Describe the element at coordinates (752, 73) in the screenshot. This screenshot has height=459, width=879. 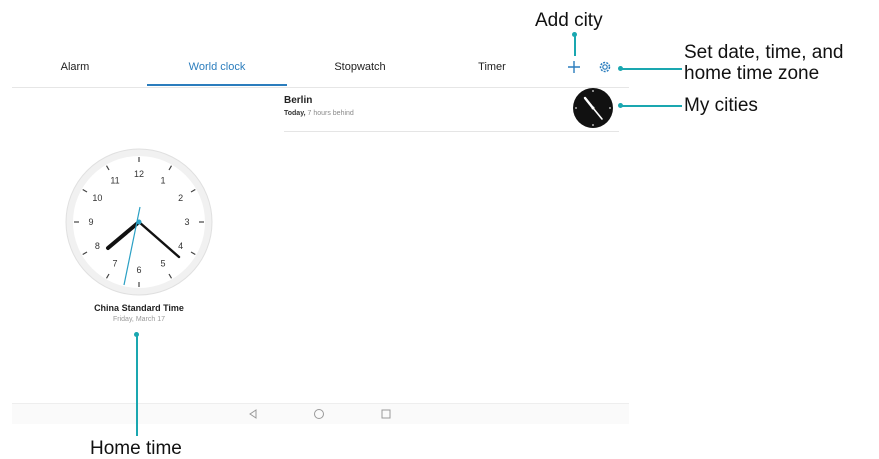
I see `callout-settings-line2: home time zone` at that location.